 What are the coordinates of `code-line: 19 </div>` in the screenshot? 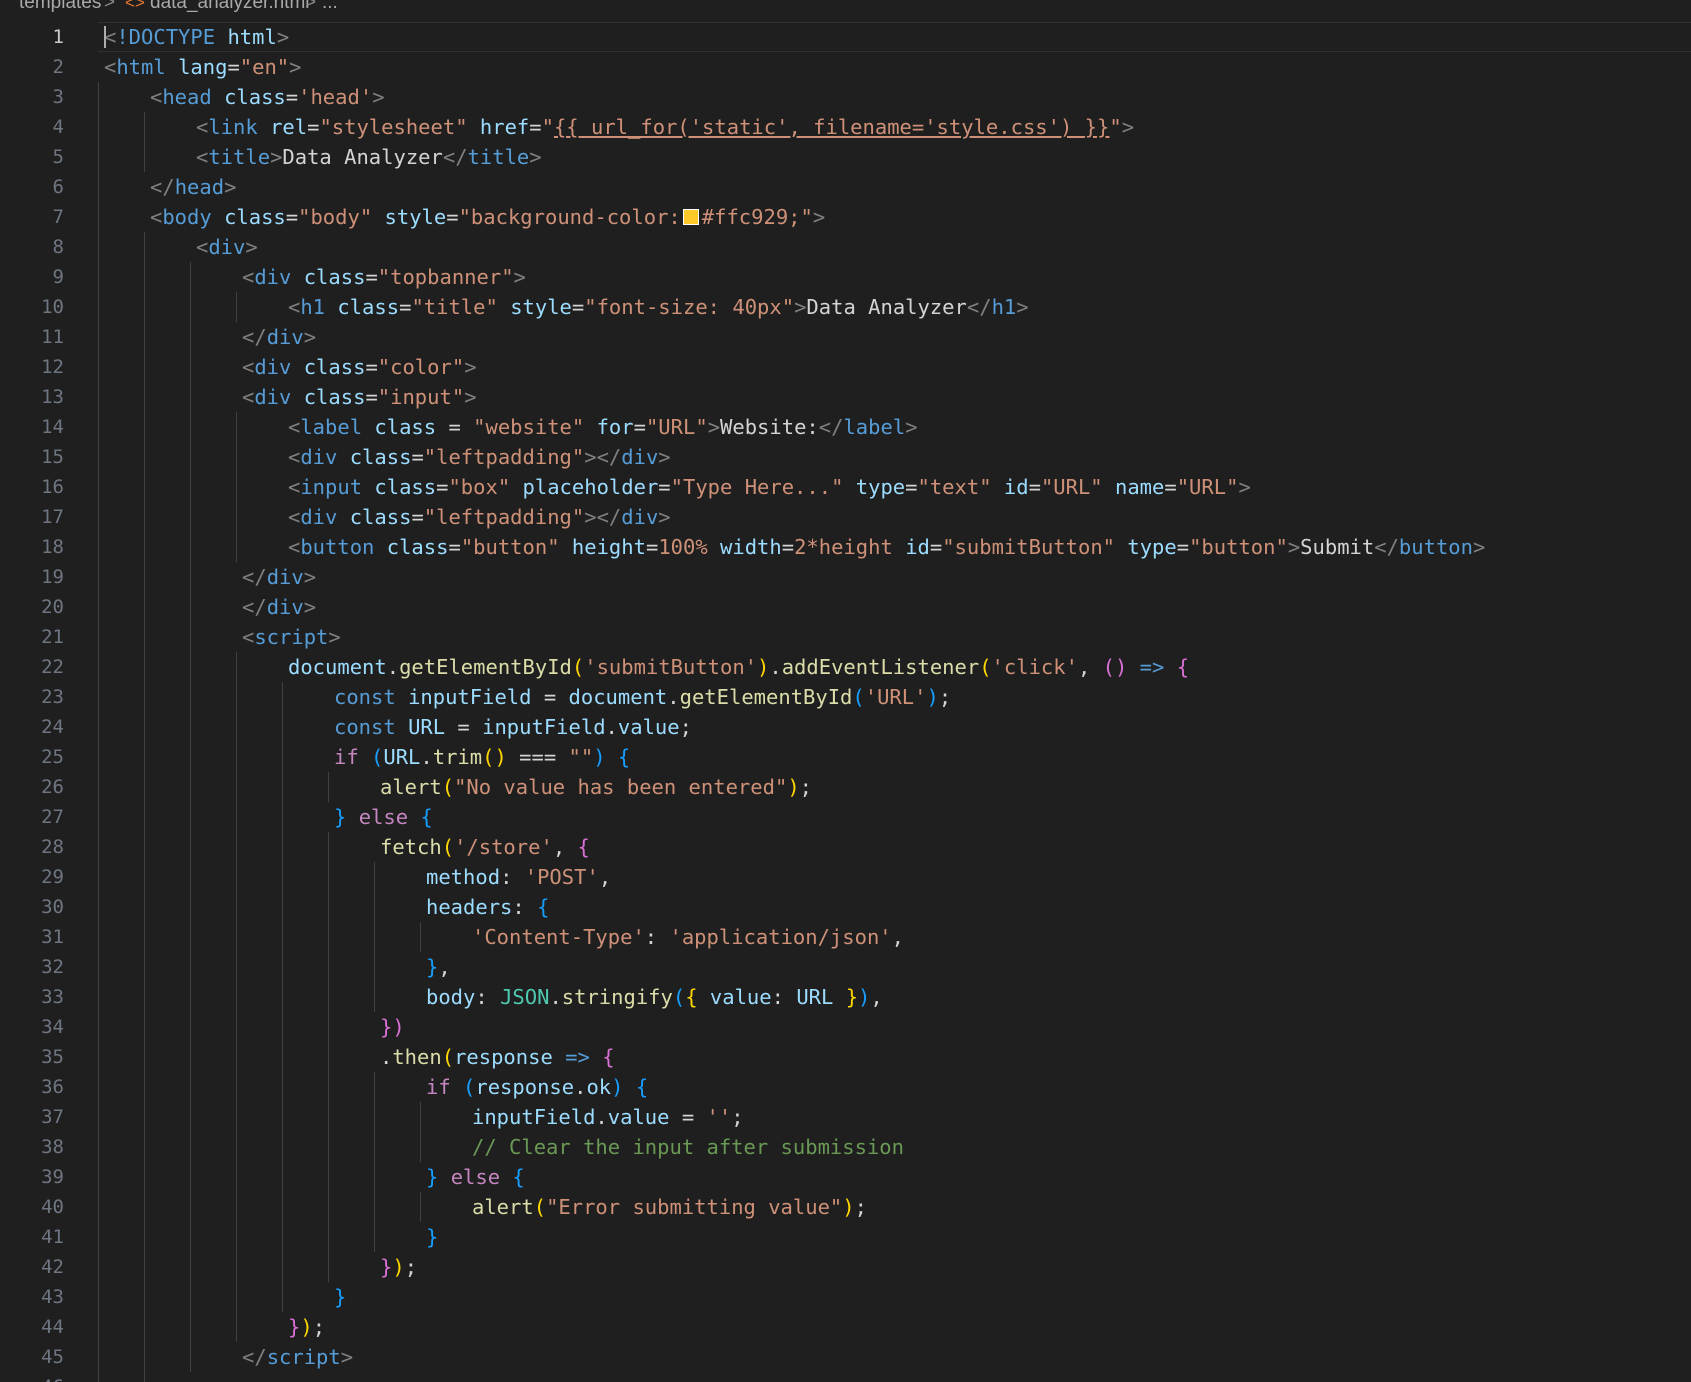 It's located at (845, 577).